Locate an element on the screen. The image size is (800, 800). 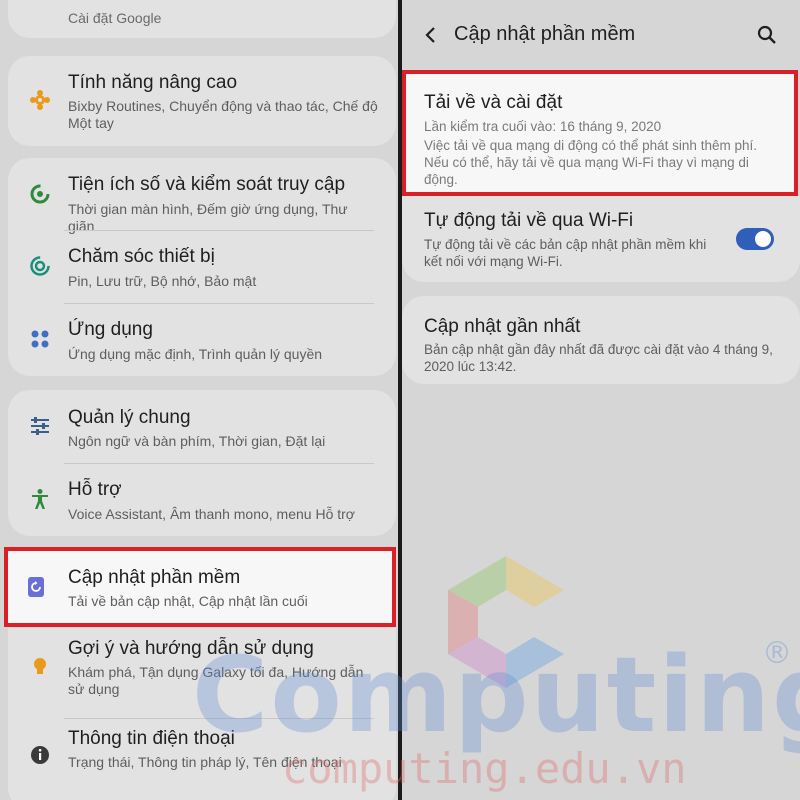
sliders-icon is located at coordinates (40, 426).